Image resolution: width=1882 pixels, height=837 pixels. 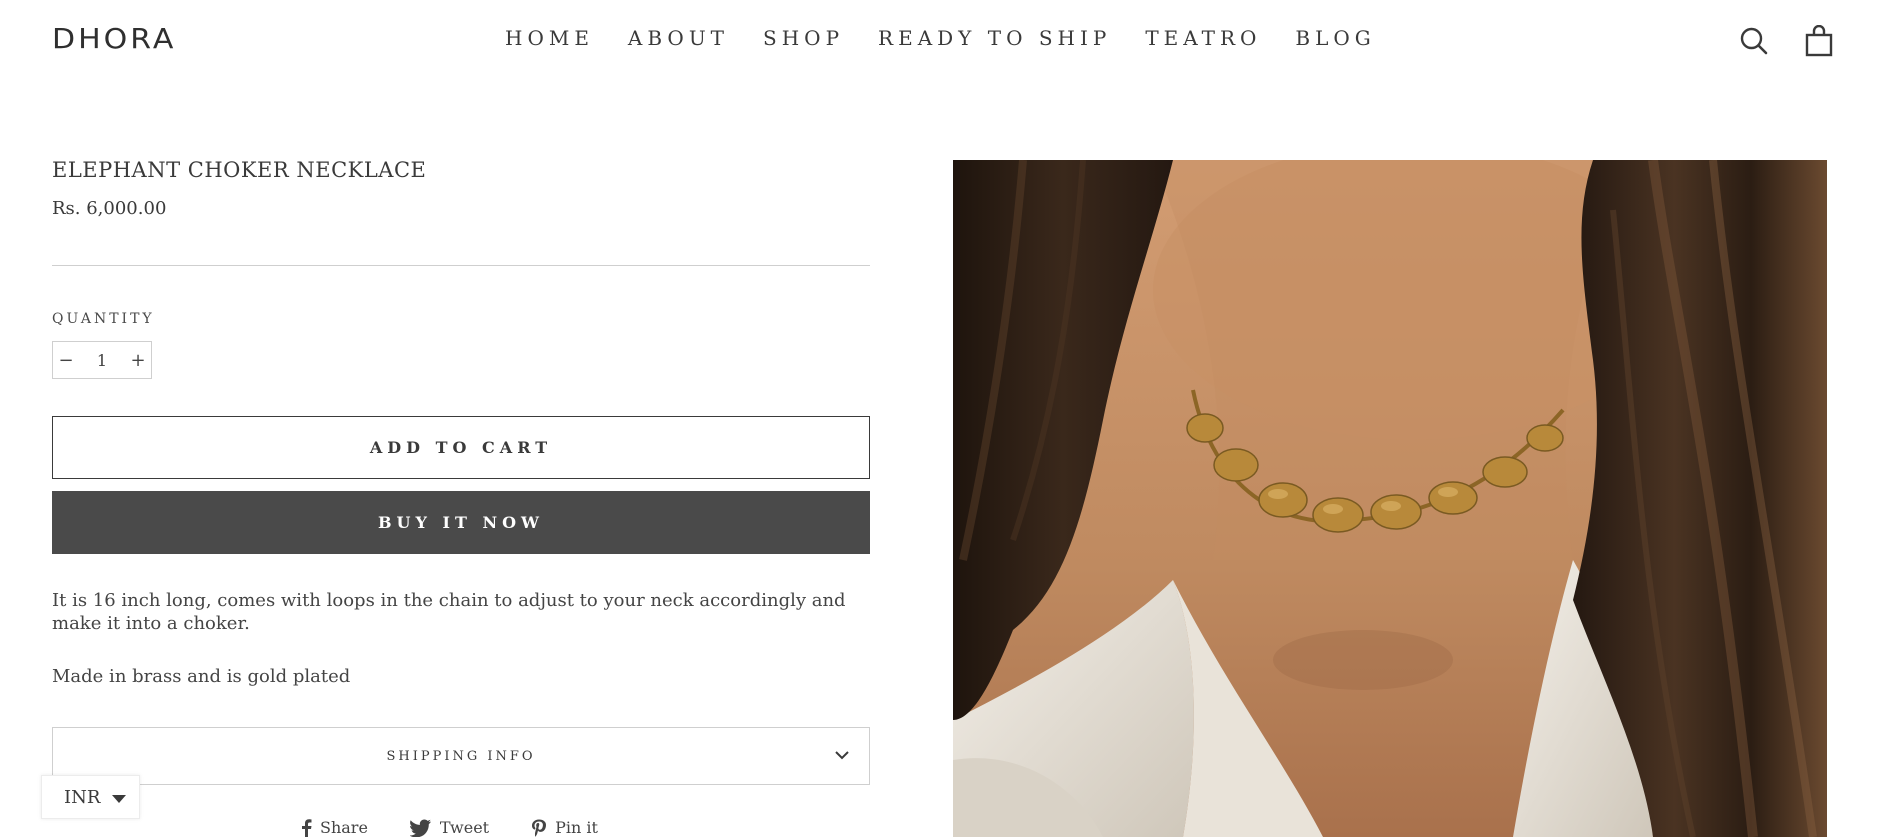 I want to click on product-material: Made in brass and is gold plated, so click(x=201, y=676).